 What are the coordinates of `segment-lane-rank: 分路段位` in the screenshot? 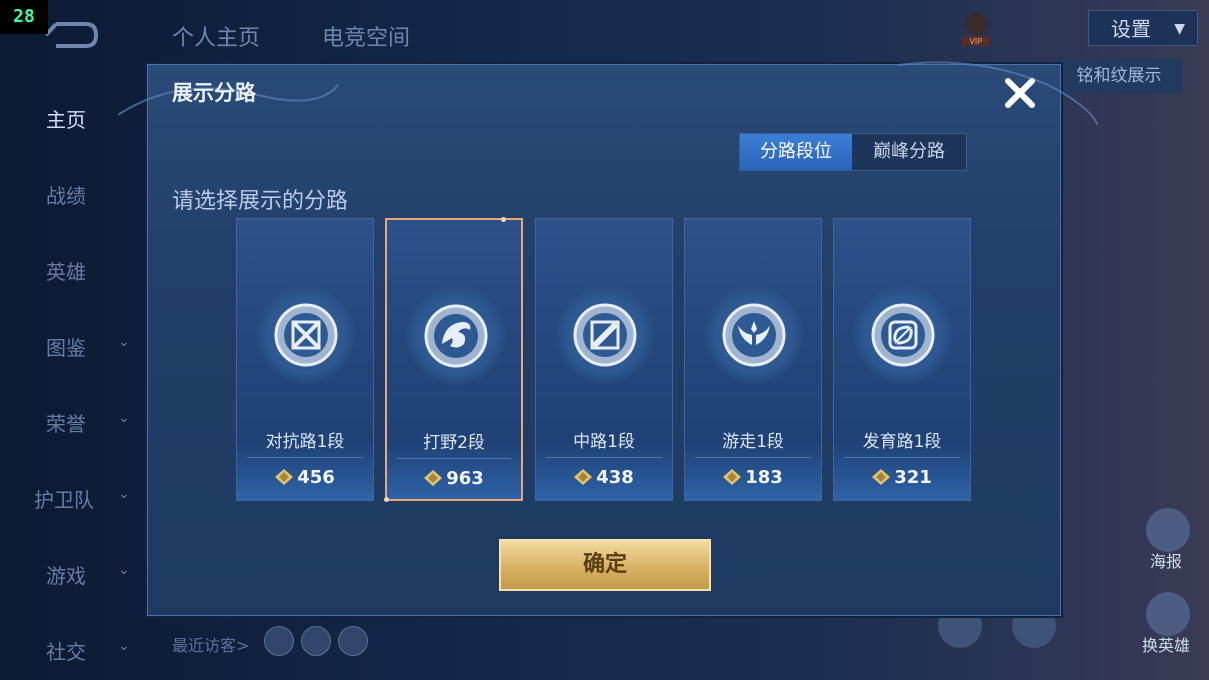 It's located at (796, 152).